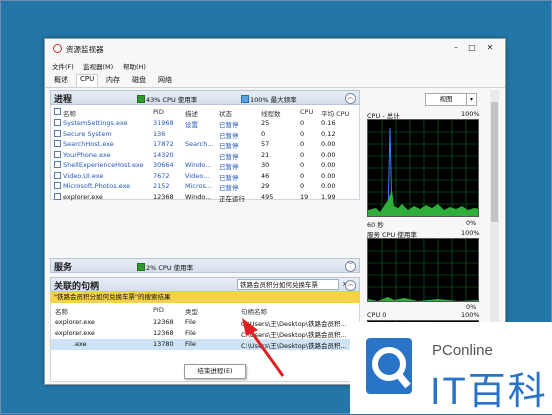  What do you see at coordinates (489, 392) in the screenshot?
I see `watermark-big-text: IT百科` at bounding box center [489, 392].